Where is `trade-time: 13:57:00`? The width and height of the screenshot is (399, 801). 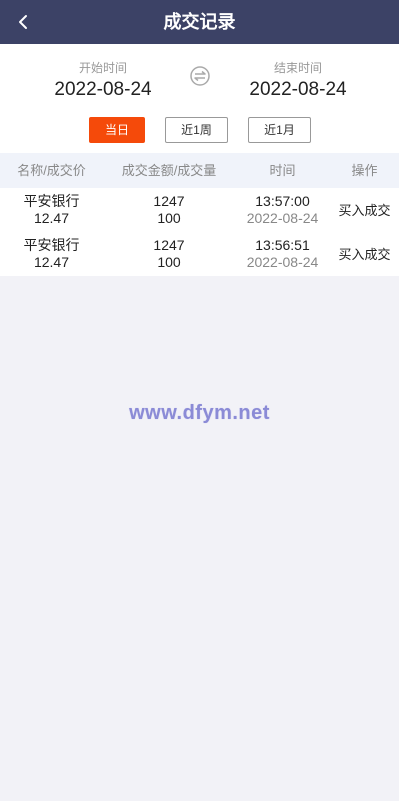
trade-time: 13:57:00 is located at coordinates (282, 201).